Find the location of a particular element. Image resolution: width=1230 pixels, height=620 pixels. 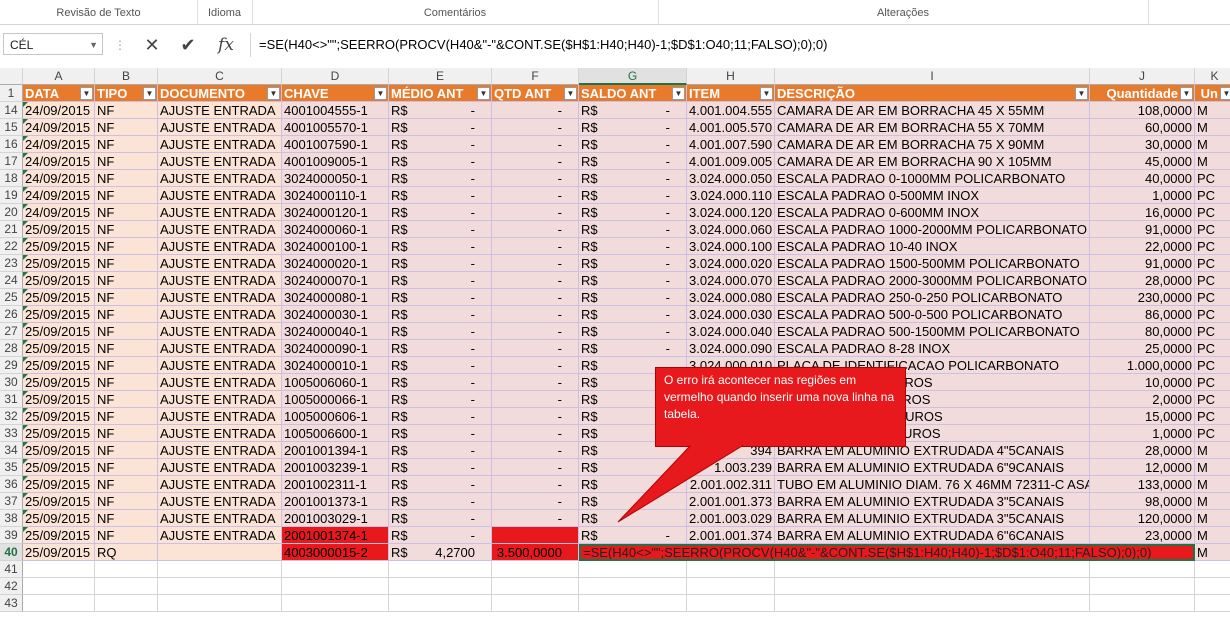

callout-pointer is located at coordinates (680, 484).